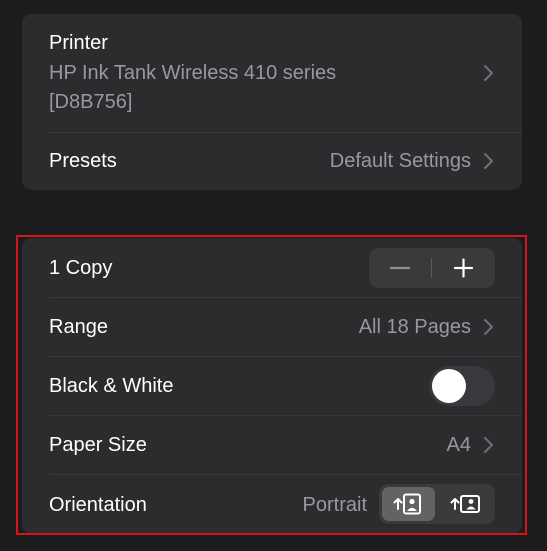  Describe the element at coordinates (193, 73) in the screenshot. I see `printer-name: HP Ink Tank Wireless 410 series` at that location.